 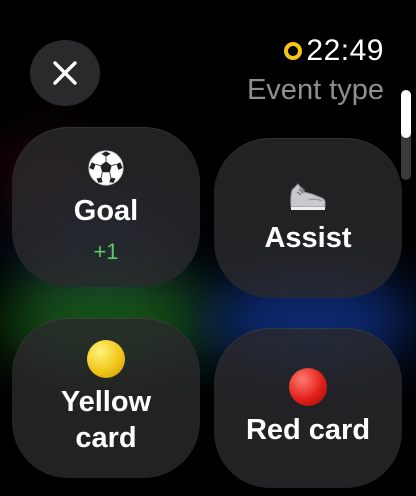 What do you see at coordinates (106, 359) in the screenshot?
I see `yellow-circle-icon` at bounding box center [106, 359].